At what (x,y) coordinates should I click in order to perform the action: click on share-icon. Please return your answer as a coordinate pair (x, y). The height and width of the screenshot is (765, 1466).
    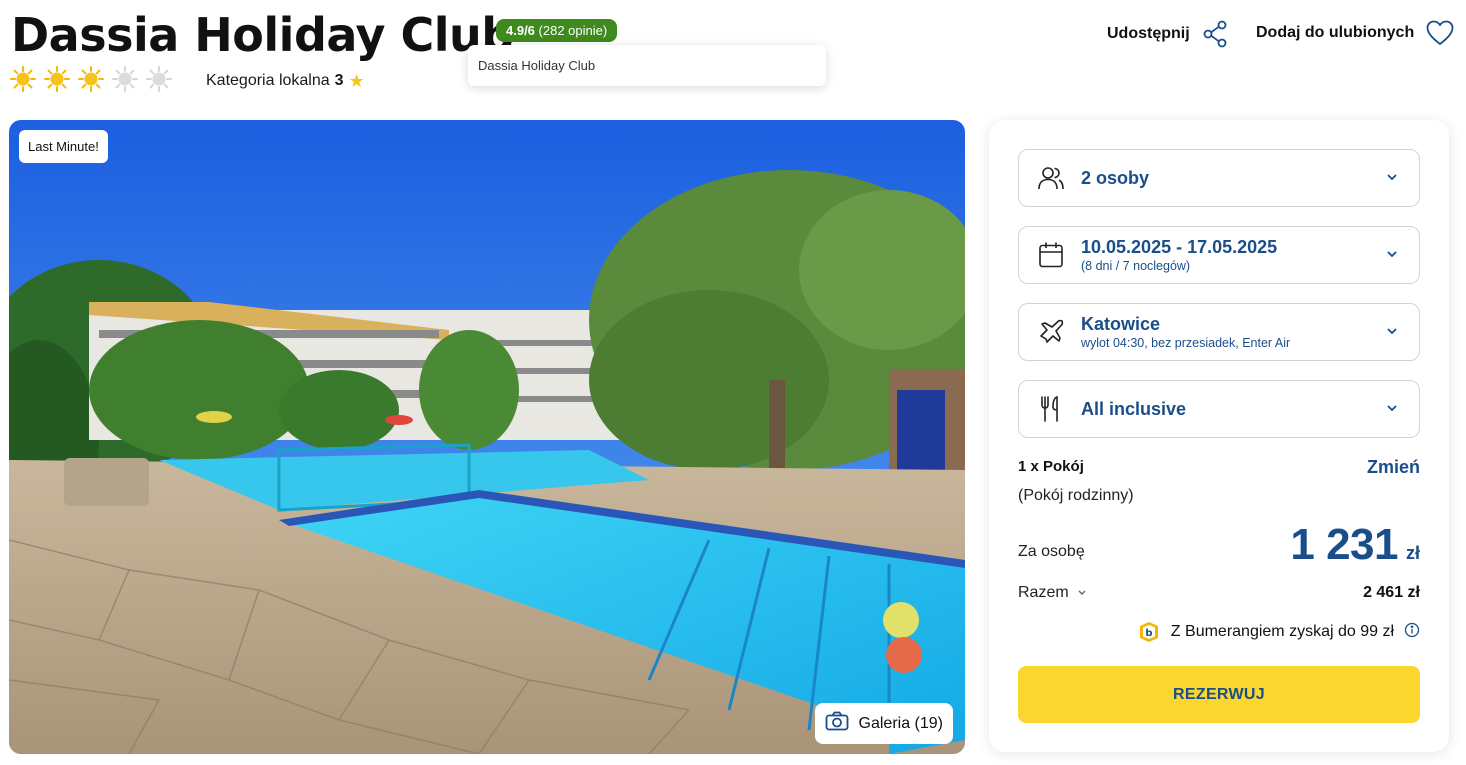
    Looking at the image, I should click on (1215, 34).